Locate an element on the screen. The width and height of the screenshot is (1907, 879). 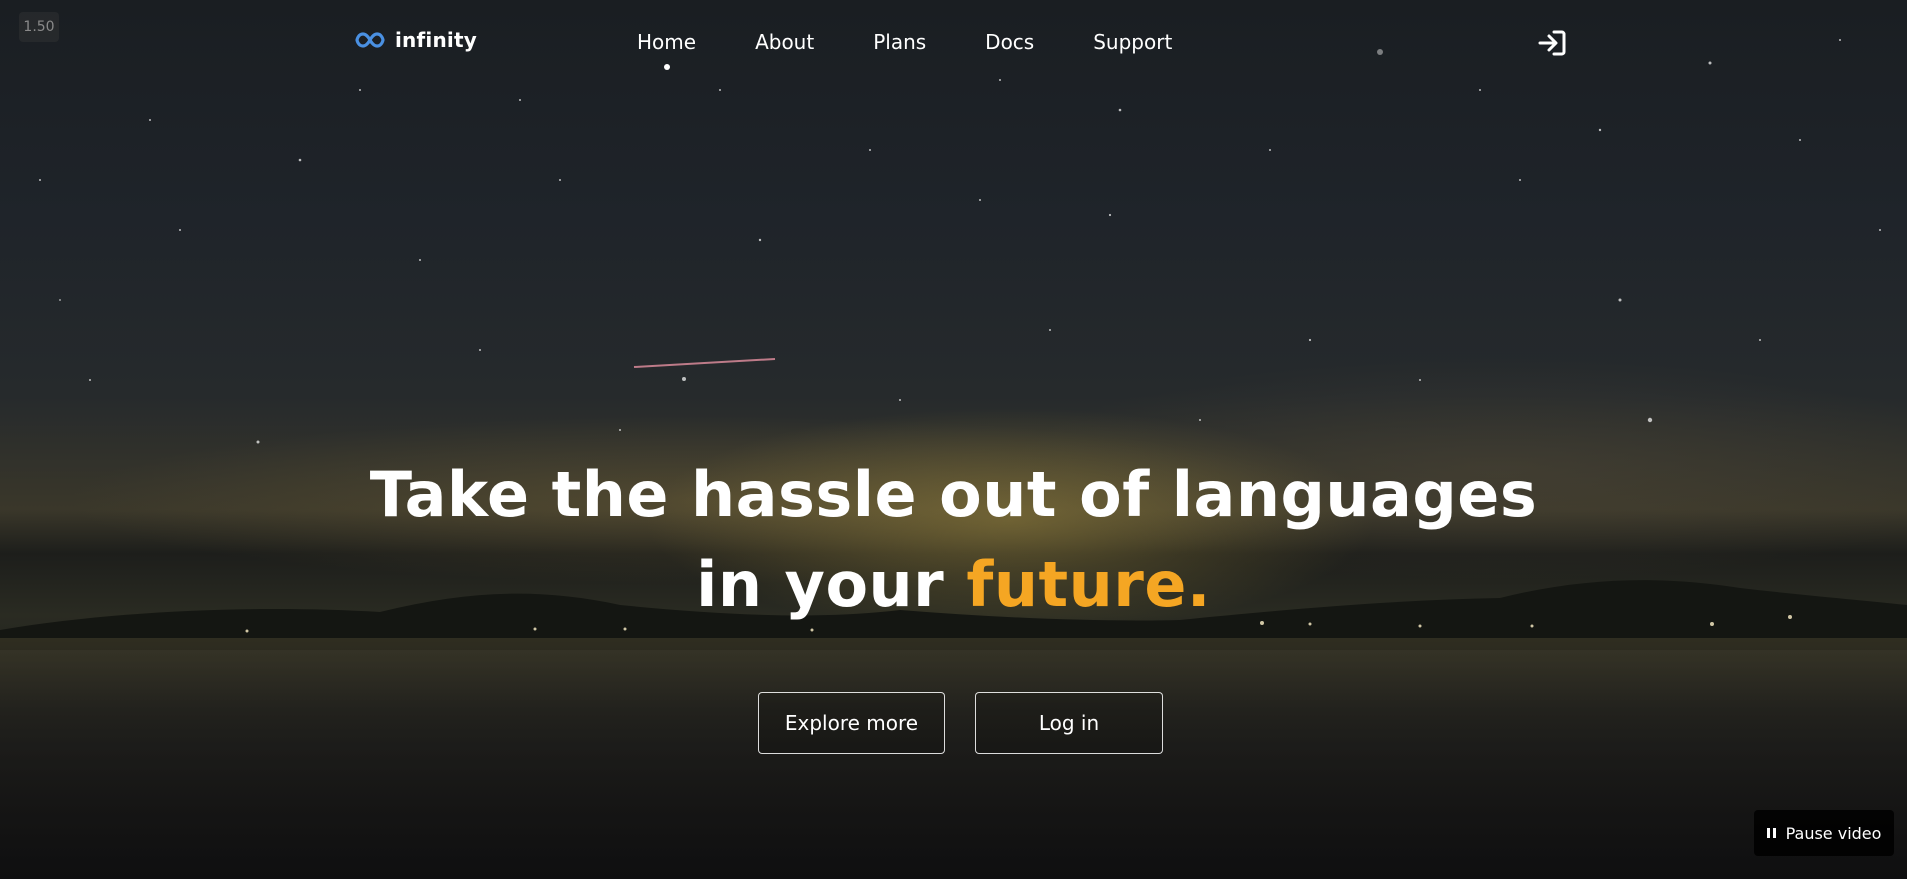
nav-item-plans: Plans is located at coordinates (899, 42).